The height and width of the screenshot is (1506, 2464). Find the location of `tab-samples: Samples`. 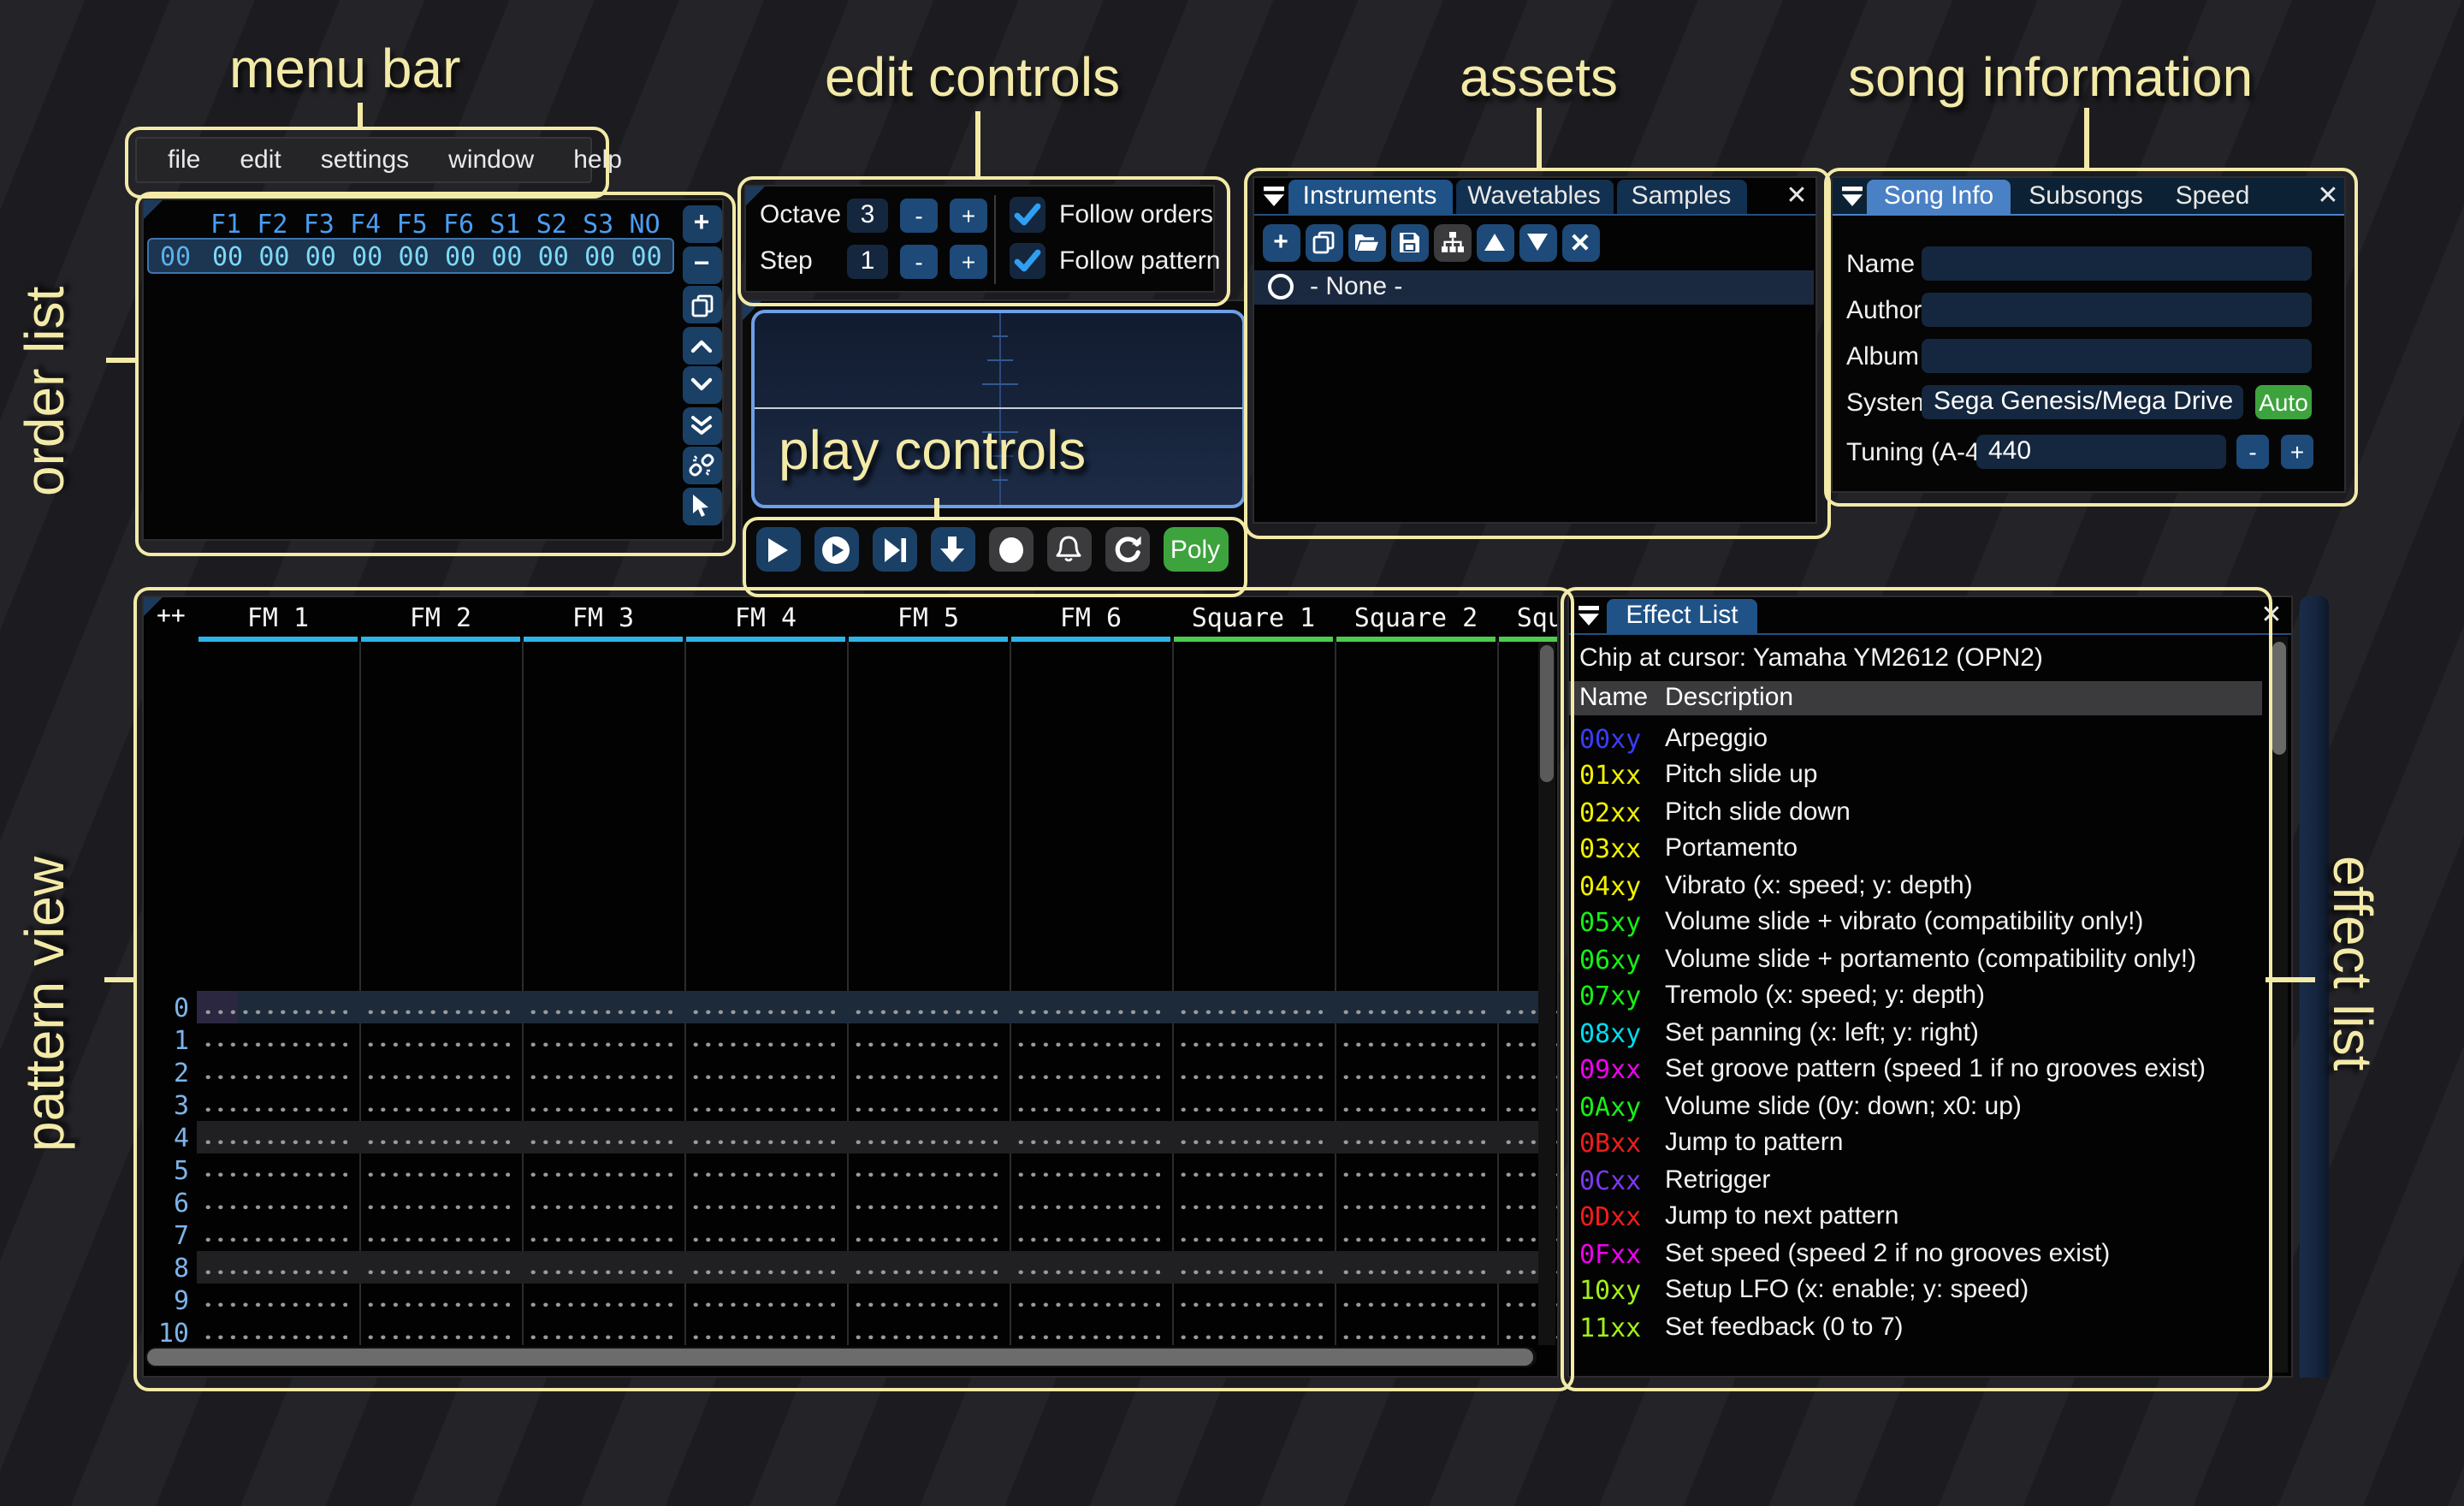

tab-samples: Samples is located at coordinates (1681, 196).